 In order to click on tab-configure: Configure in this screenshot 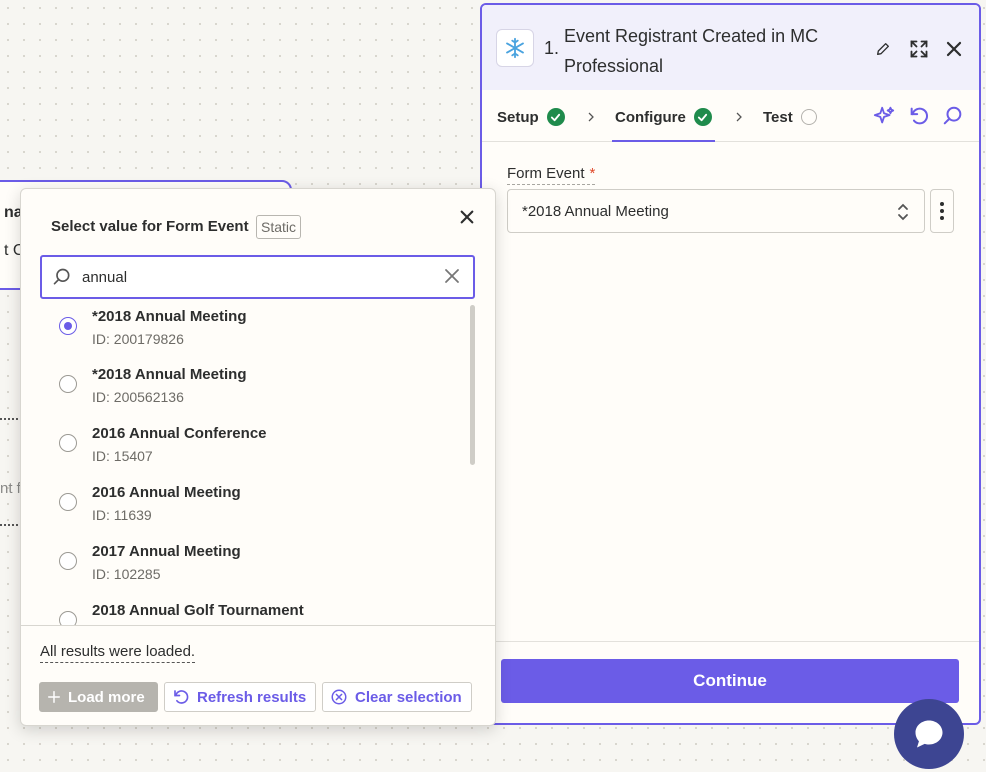, I will do `click(663, 117)`.